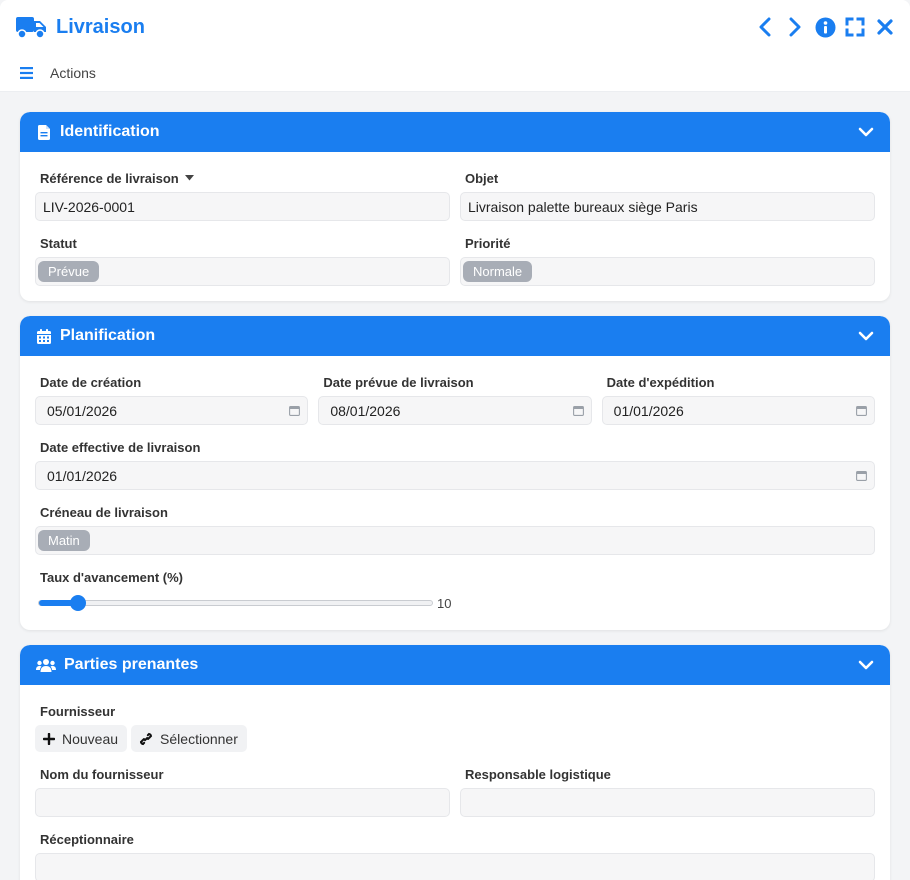 This screenshot has width=910, height=880. Describe the element at coordinates (90, 738) in the screenshot. I see `nouveau-label: Nouveau` at that location.